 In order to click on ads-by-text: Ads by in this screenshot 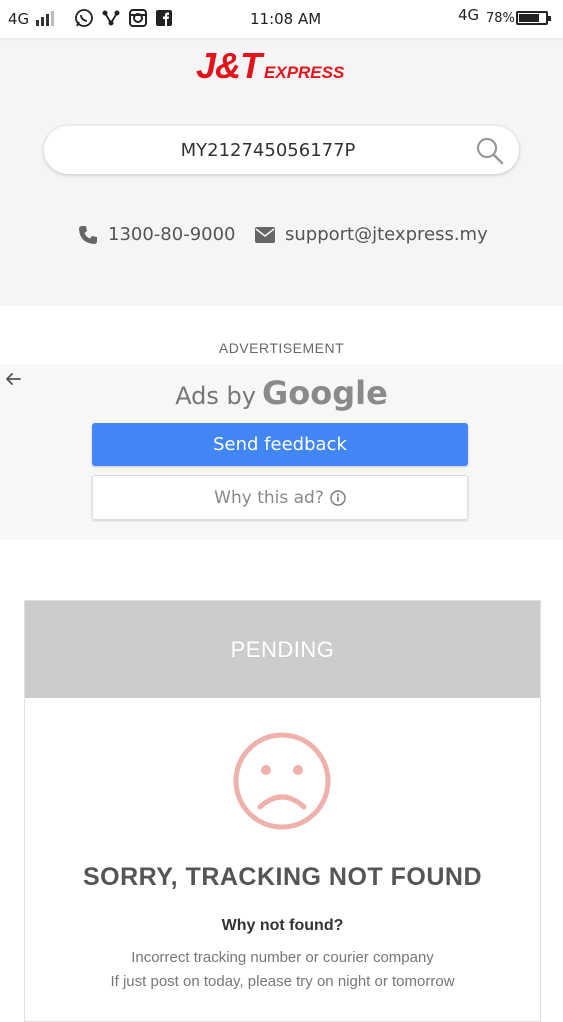, I will do `click(215, 396)`.